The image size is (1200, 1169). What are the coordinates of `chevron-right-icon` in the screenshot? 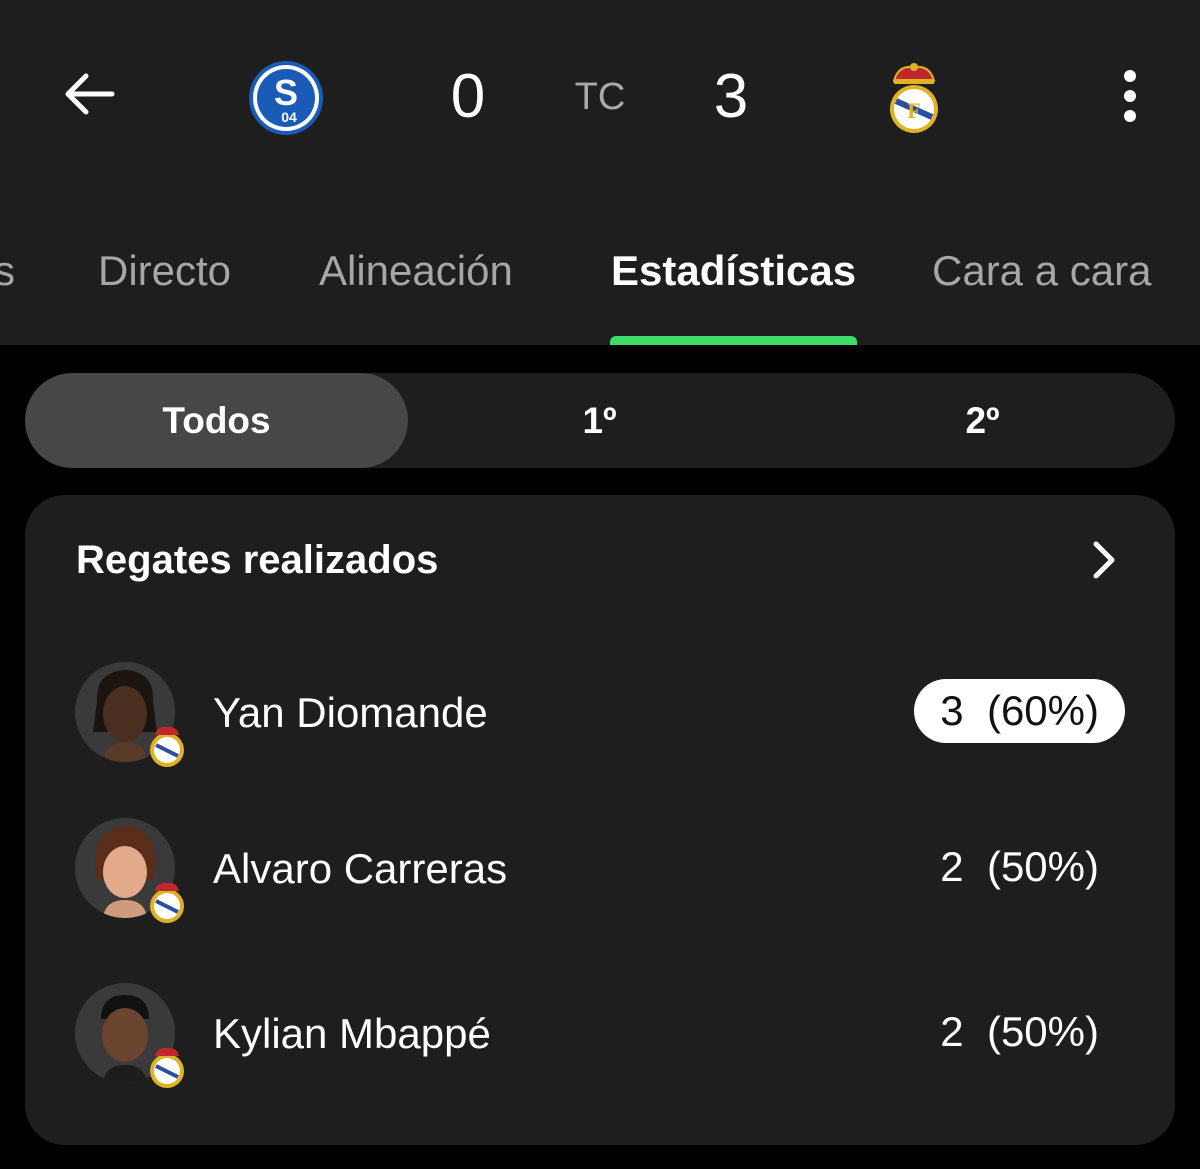 It's located at (1104, 560).